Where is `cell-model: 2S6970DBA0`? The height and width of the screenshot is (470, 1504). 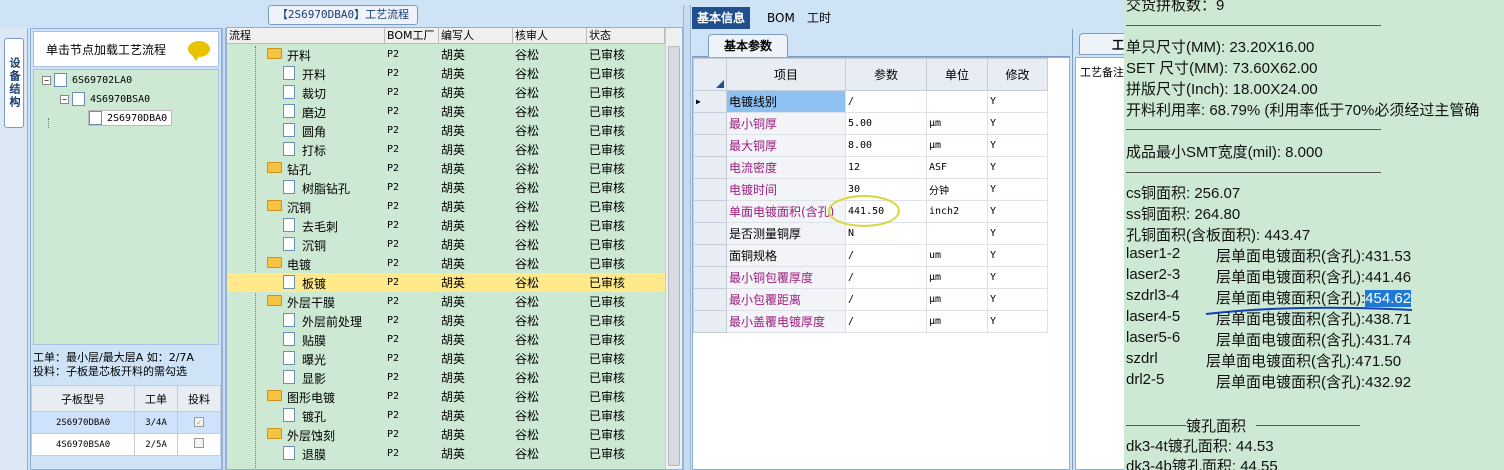 cell-model: 2S6970DBA0 is located at coordinates (83, 422).